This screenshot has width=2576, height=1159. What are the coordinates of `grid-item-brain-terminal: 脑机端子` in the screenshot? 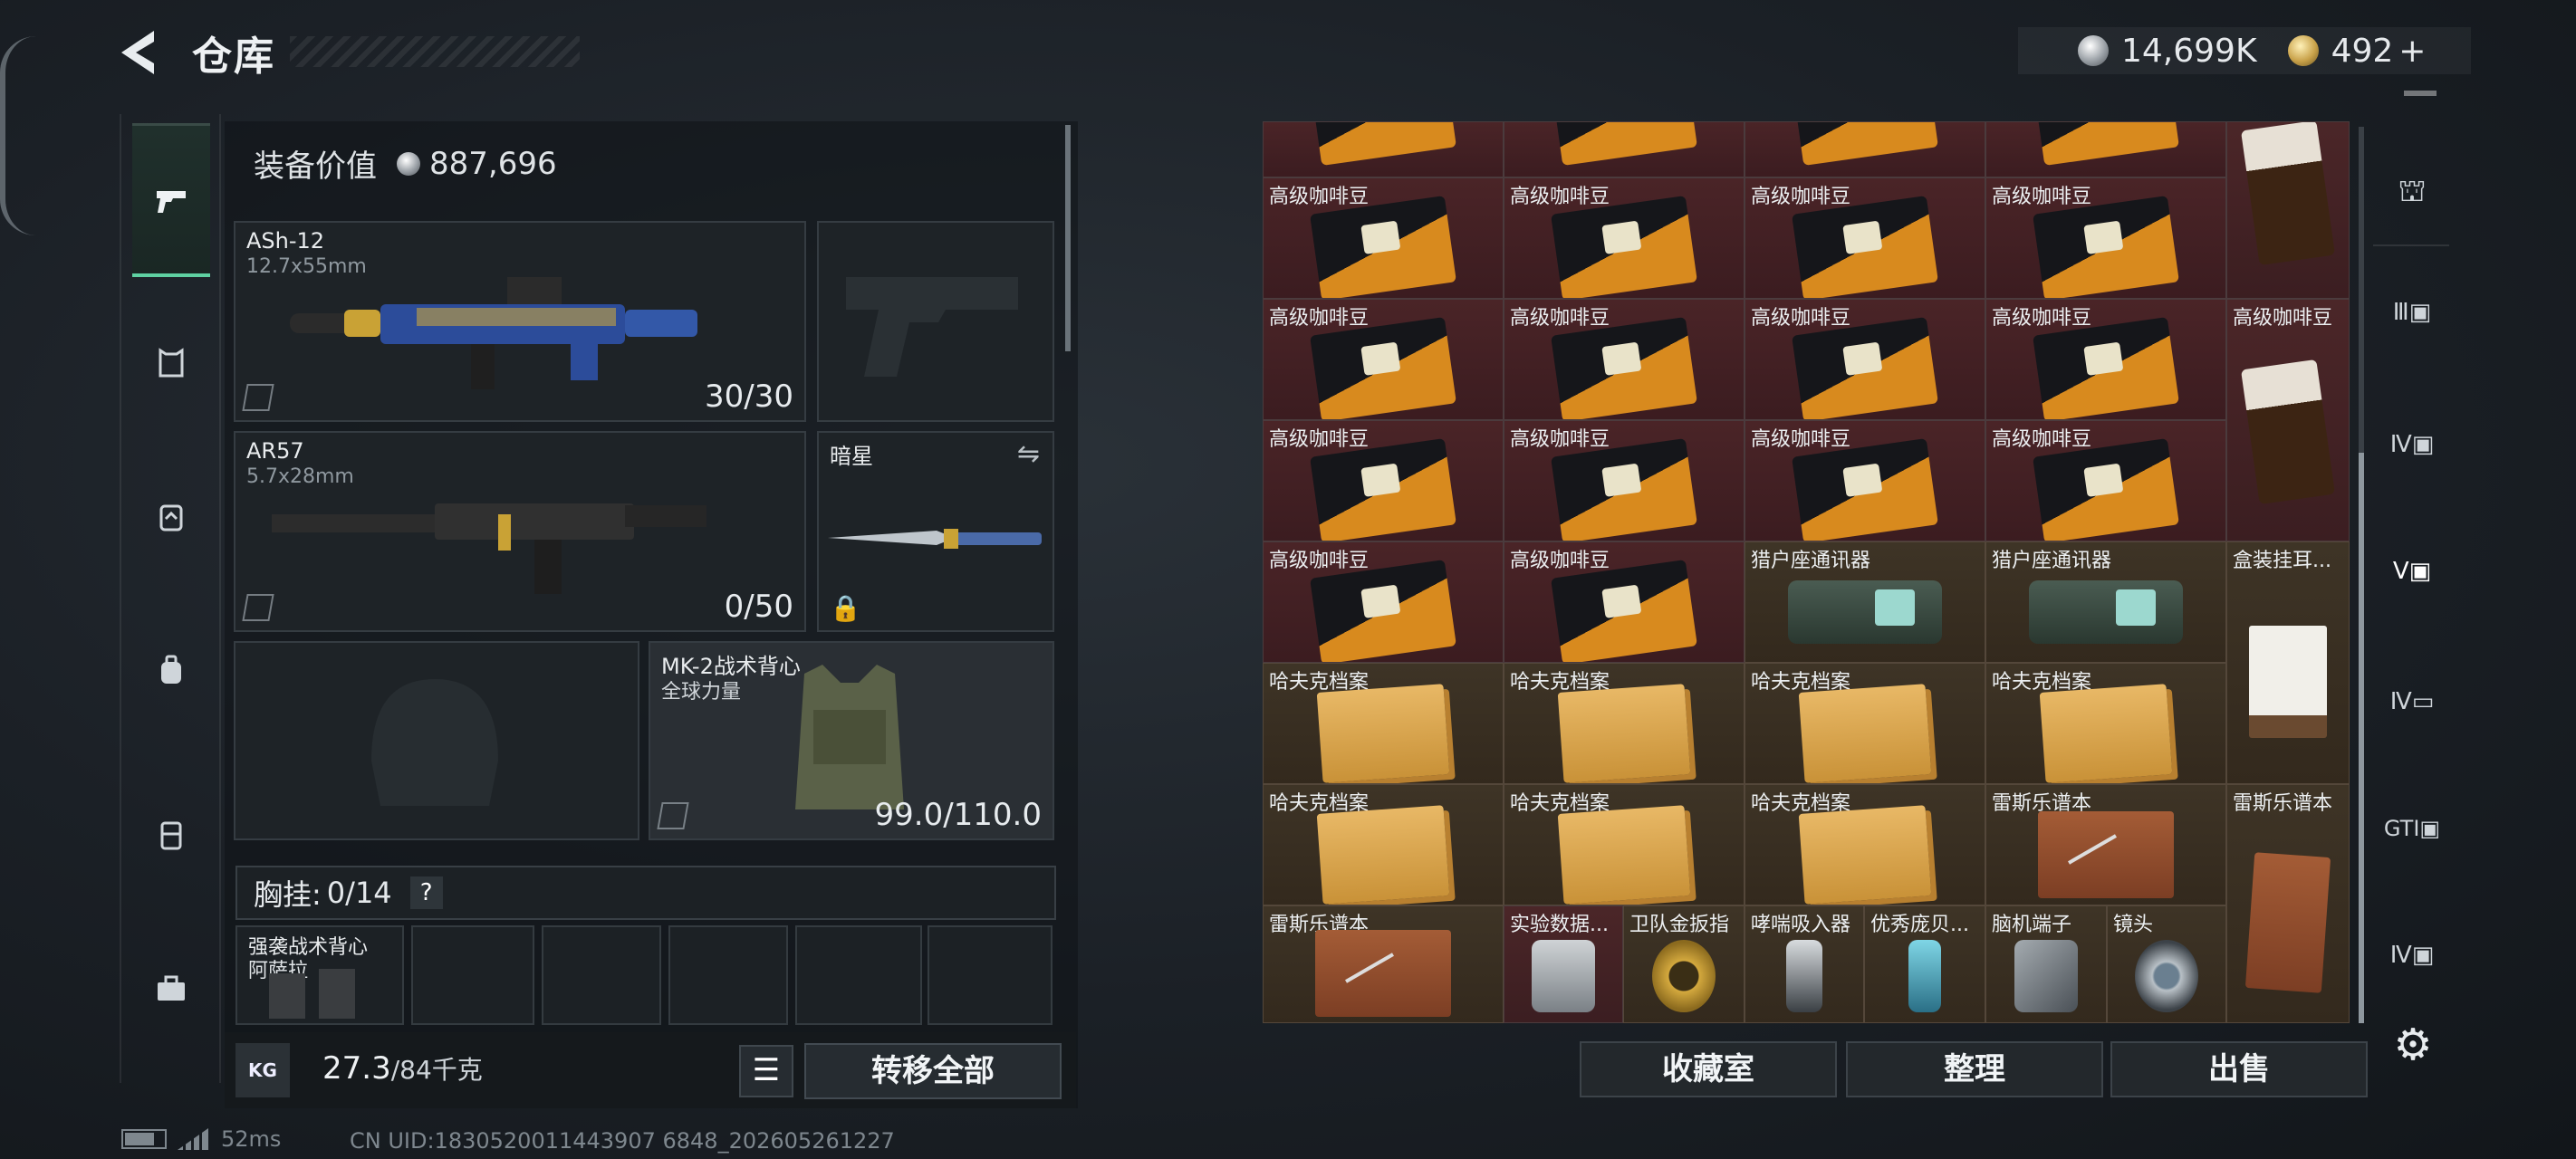 It's located at (2046, 964).